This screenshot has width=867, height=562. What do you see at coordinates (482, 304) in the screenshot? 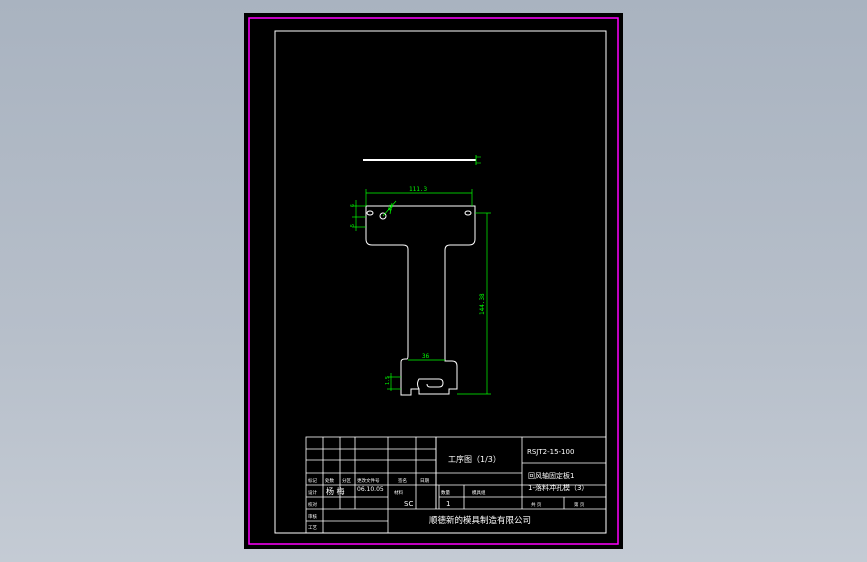
I see `dim-height-total: 144.38` at bounding box center [482, 304].